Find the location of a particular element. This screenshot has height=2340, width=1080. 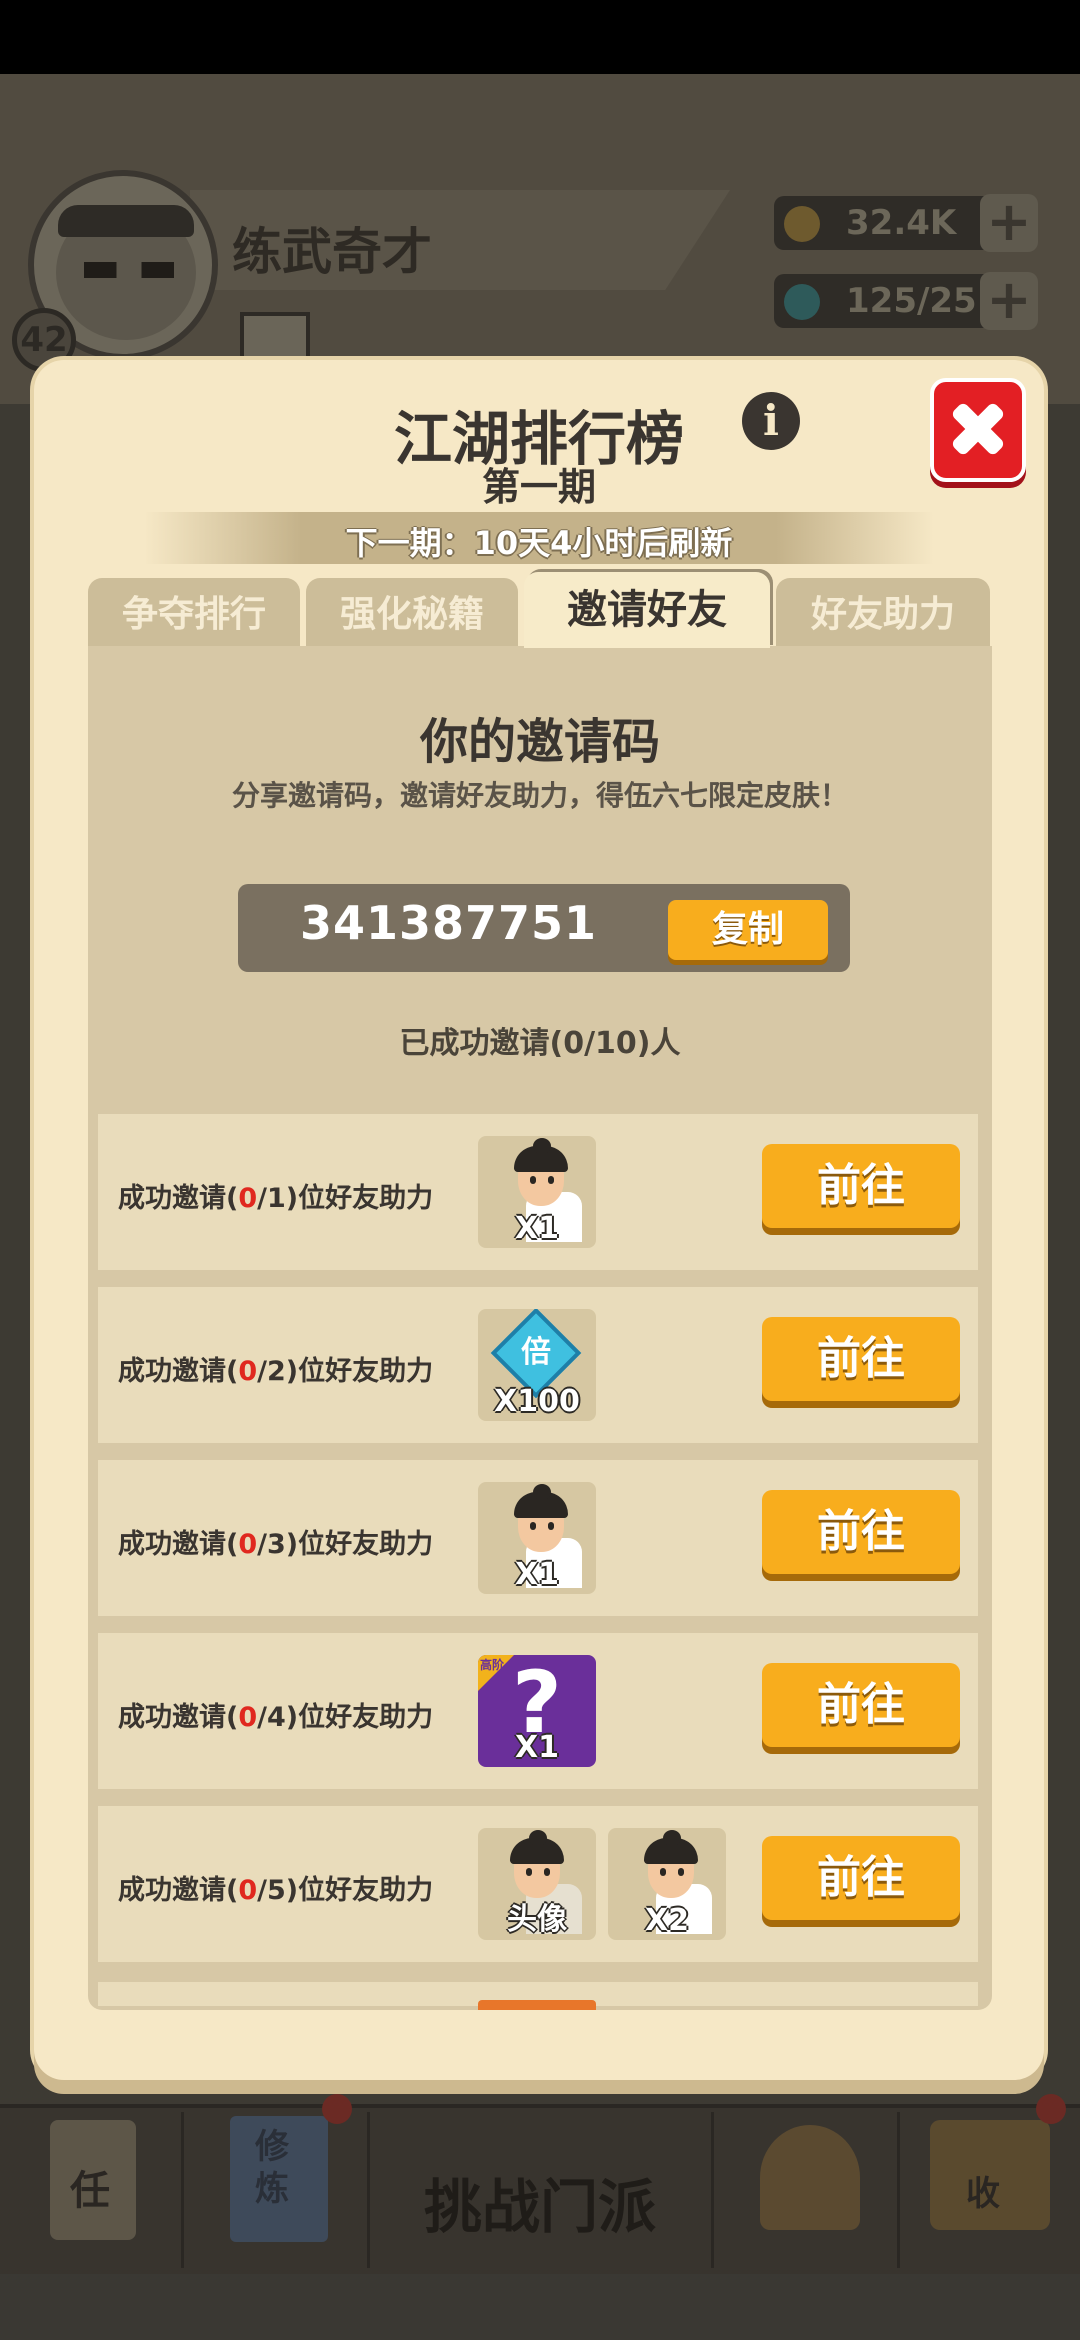

reward-avatar-item: 头像 is located at coordinates (537, 1884).